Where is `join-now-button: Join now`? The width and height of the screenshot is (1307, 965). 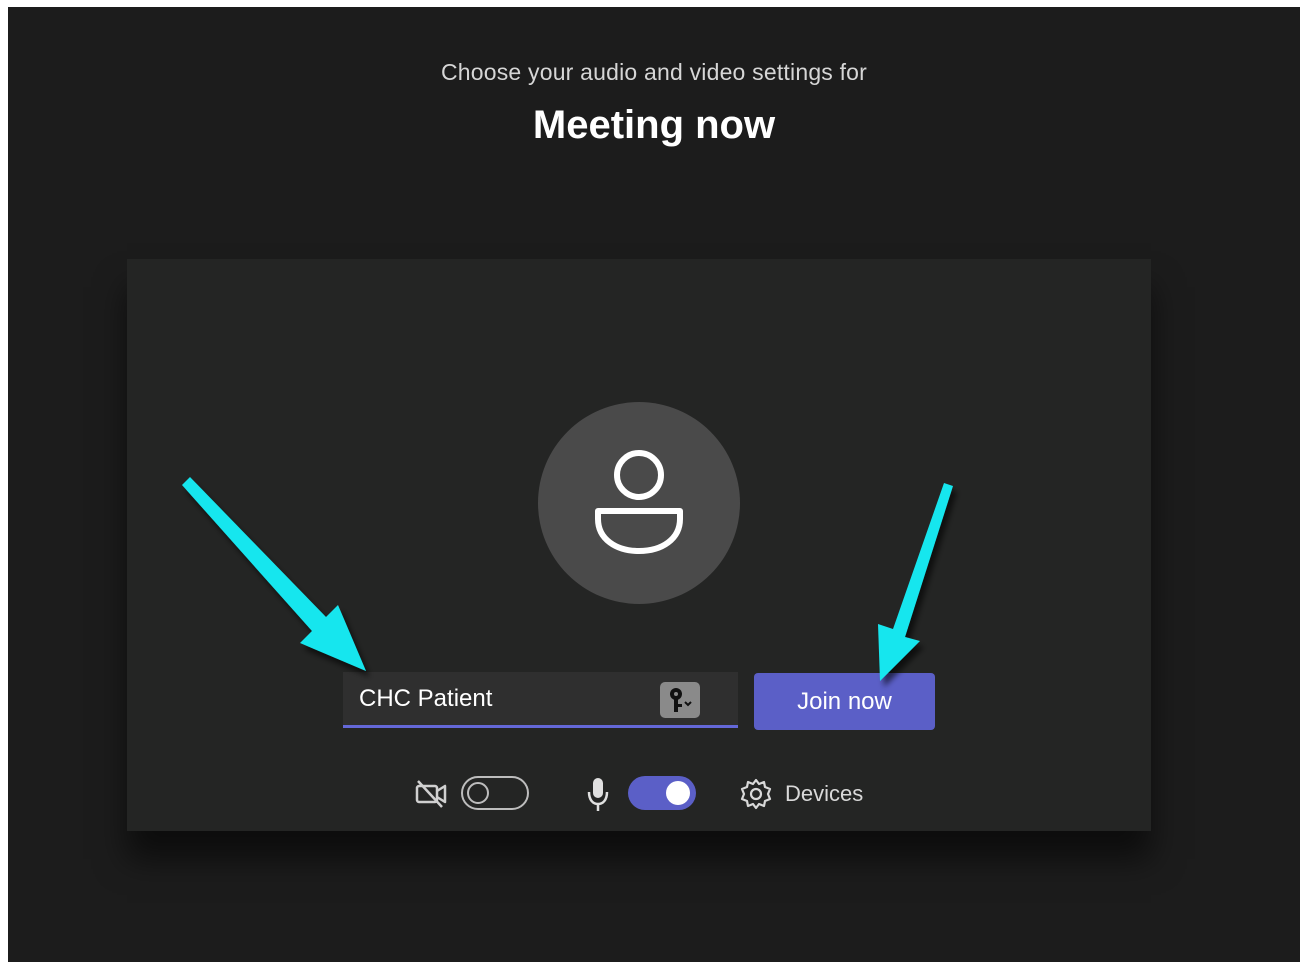
join-now-button: Join now is located at coordinates (844, 701).